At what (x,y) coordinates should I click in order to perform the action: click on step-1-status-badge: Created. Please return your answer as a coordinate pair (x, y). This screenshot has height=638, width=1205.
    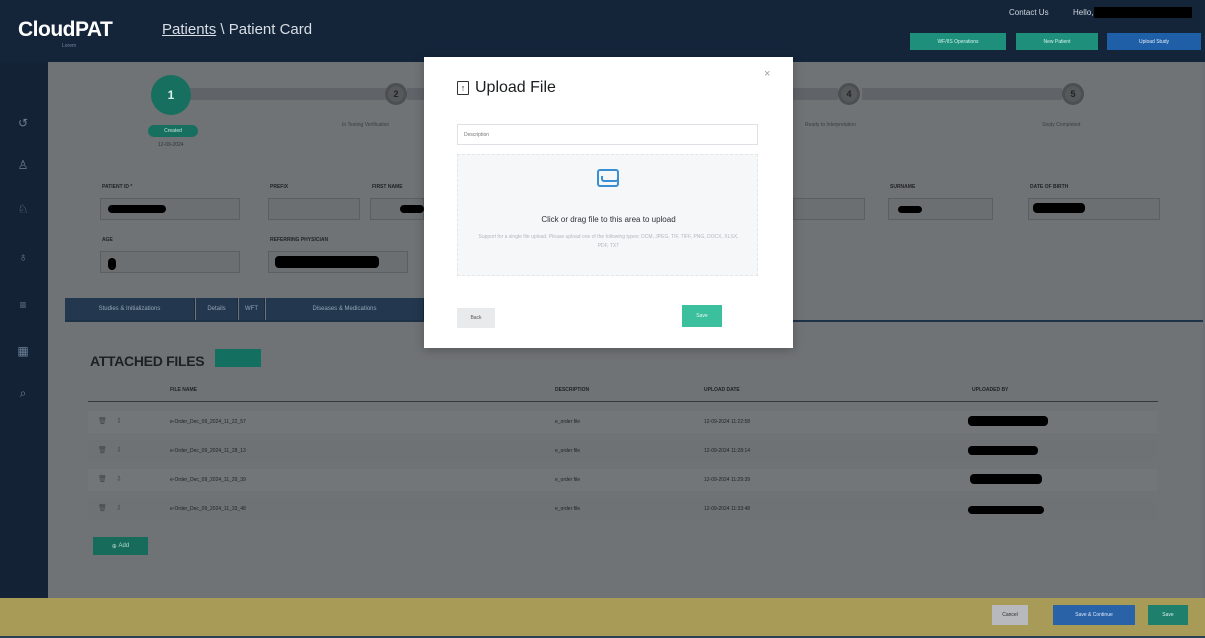
    Looking at the image, I should click on (173, 131).